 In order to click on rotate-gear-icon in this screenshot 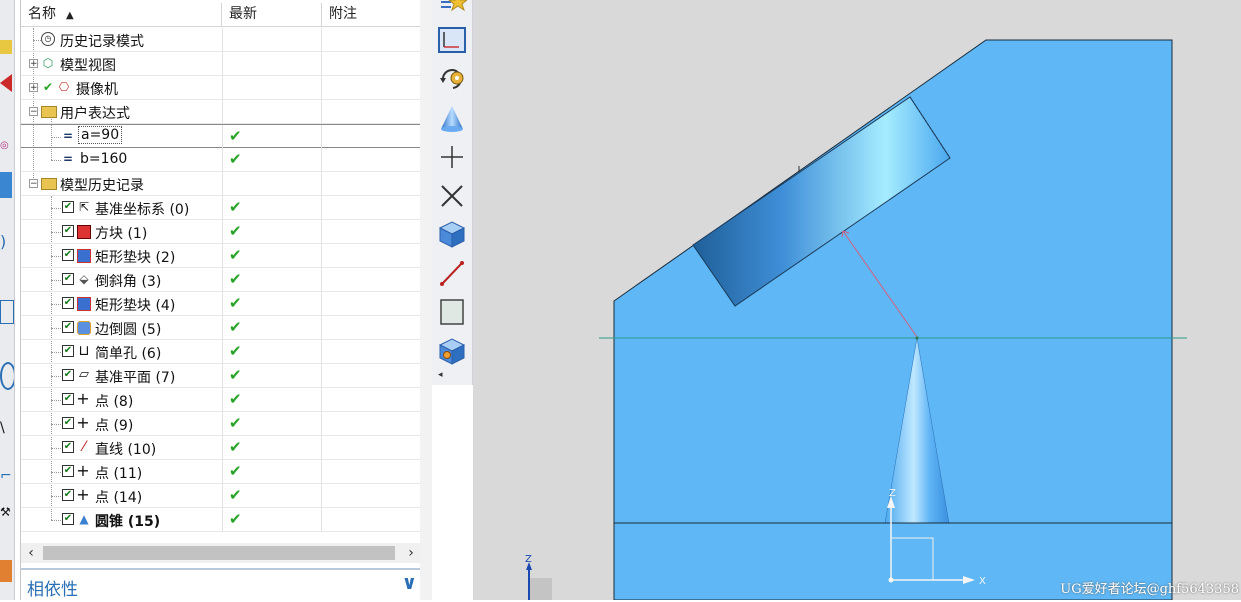, I will do `click(452, 77)`.